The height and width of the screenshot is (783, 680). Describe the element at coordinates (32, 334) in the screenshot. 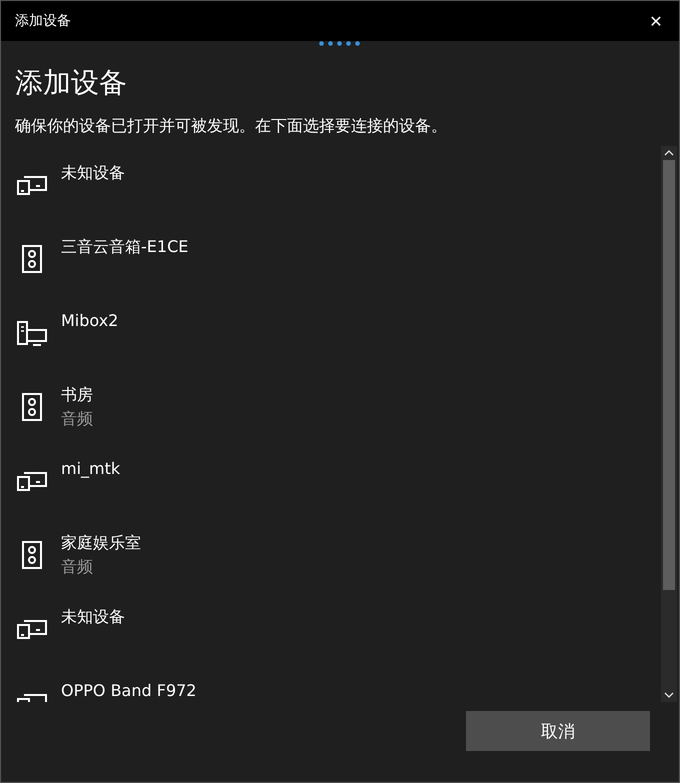

I see `computer-icon` at that location.